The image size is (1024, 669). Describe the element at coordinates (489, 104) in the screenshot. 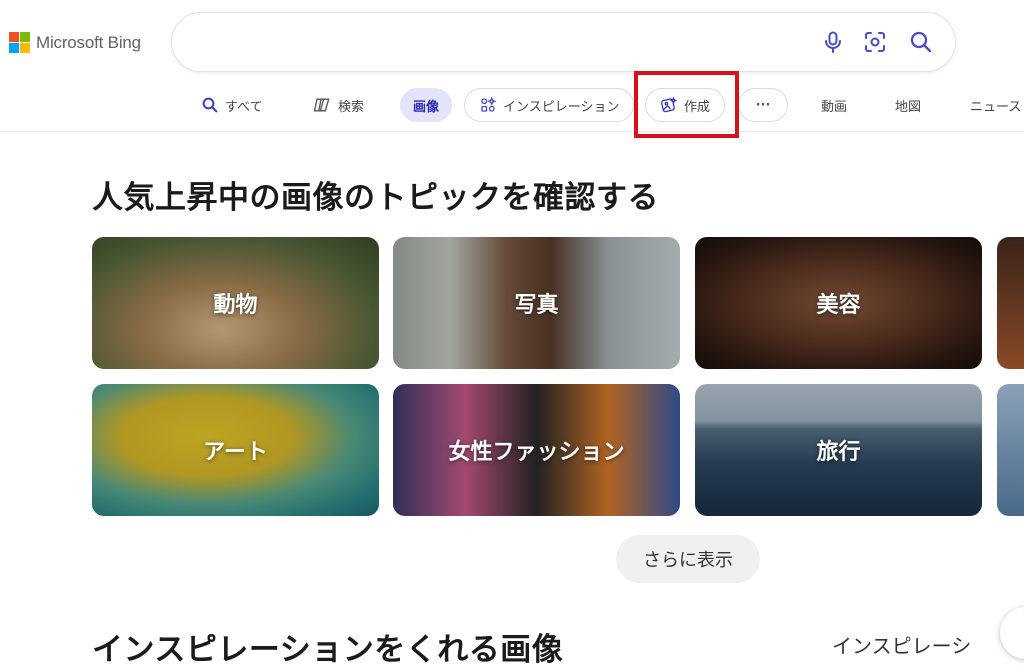

I see `inspiration-icon` at that location.